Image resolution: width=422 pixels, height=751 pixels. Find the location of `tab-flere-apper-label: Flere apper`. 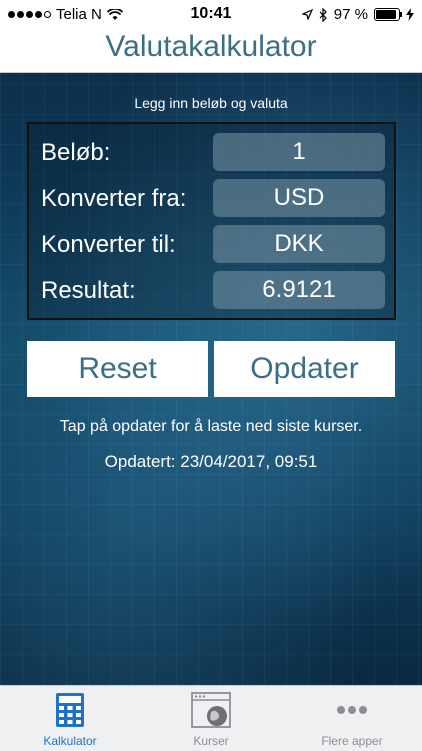

tab-flere-apper-label: Flere apper is located at coordinates (352, 741).